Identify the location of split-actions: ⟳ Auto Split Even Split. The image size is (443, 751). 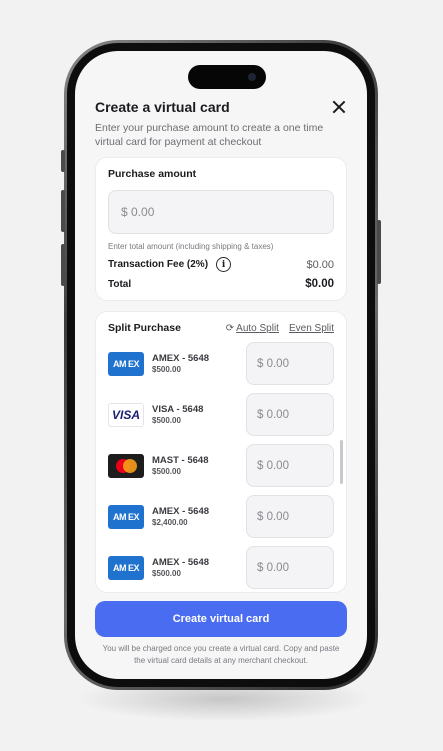
(280, 328).